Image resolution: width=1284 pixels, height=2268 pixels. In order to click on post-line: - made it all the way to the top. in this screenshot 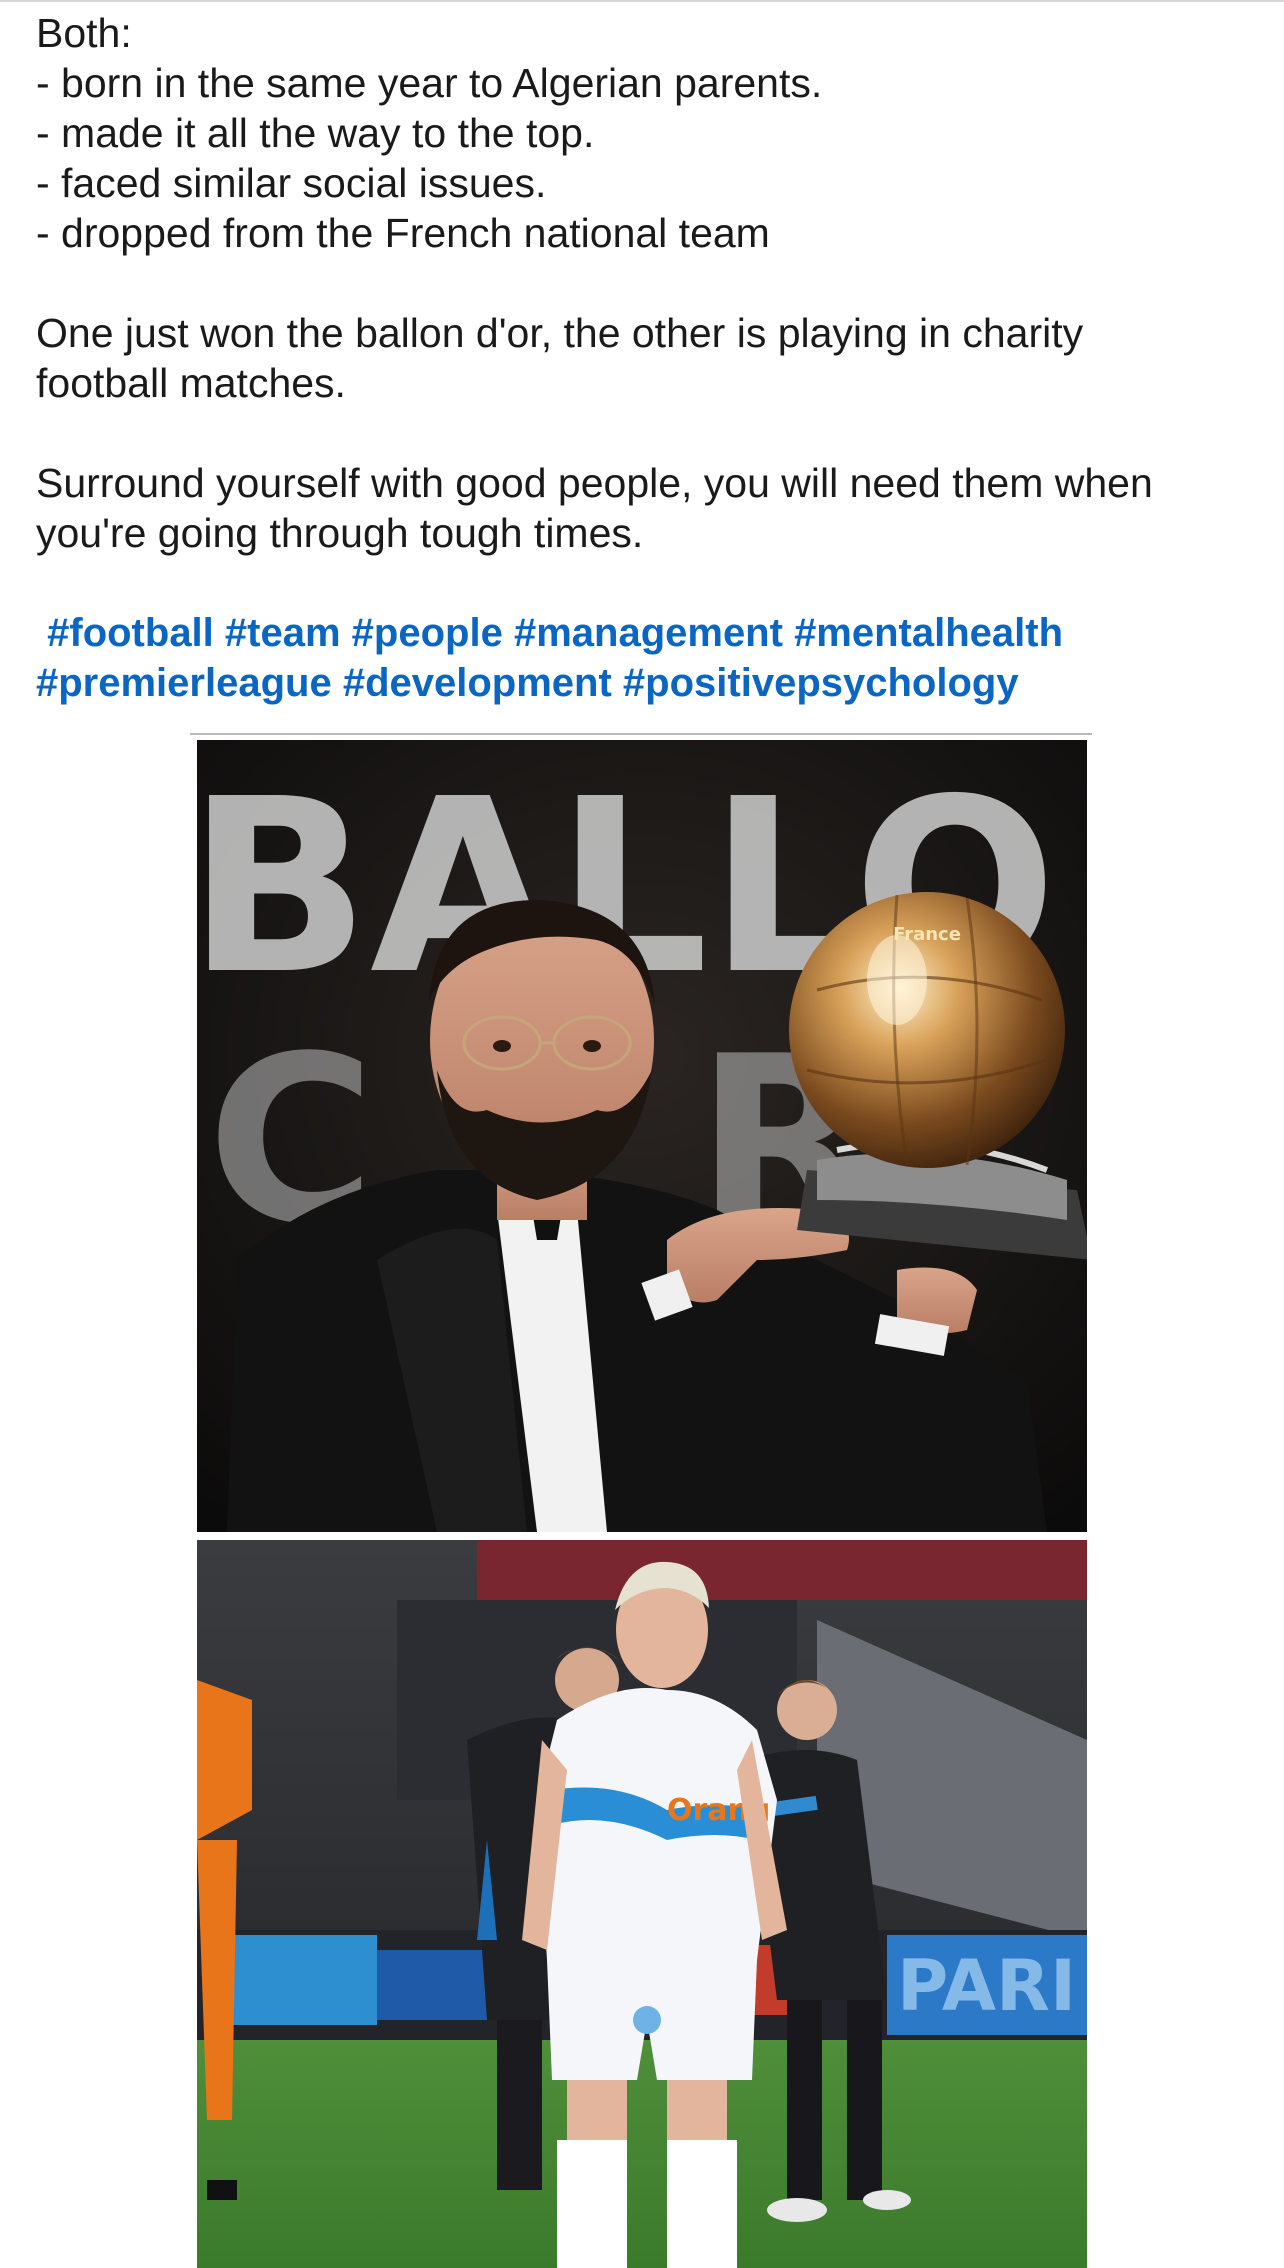, I will do `click(315, 133)`.